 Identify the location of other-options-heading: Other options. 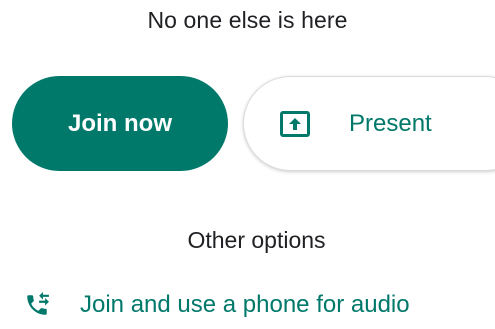
(256, 240).